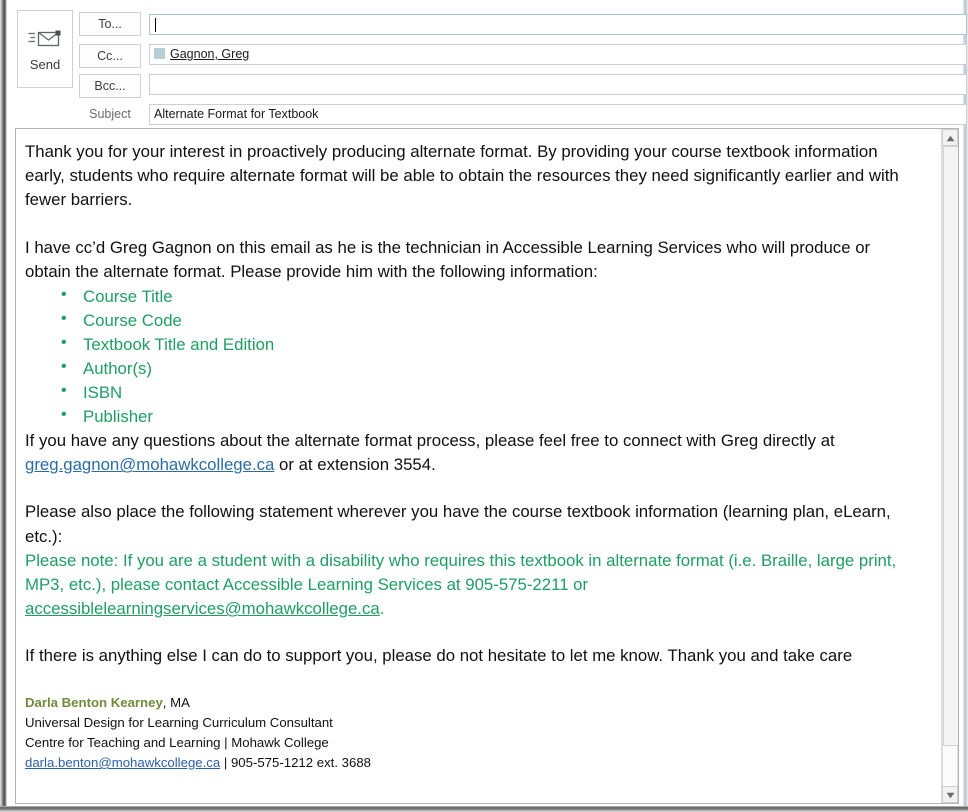 This screenshot has width=968, height=812. What do you see at coordinates (45, 64) in the screenshot?
I see `send-button-label: Send` at bounding box center [45, 64].